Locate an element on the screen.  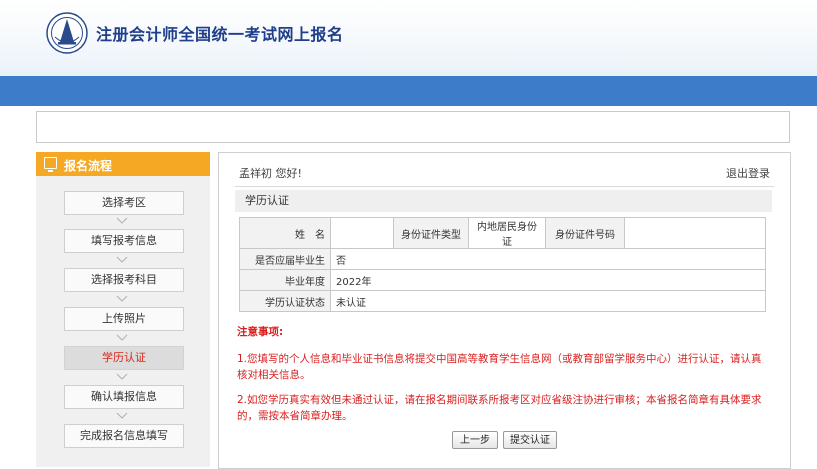
site-title: 注册会计师全国统一考试网上报名 is located at coordinates (220, 34).